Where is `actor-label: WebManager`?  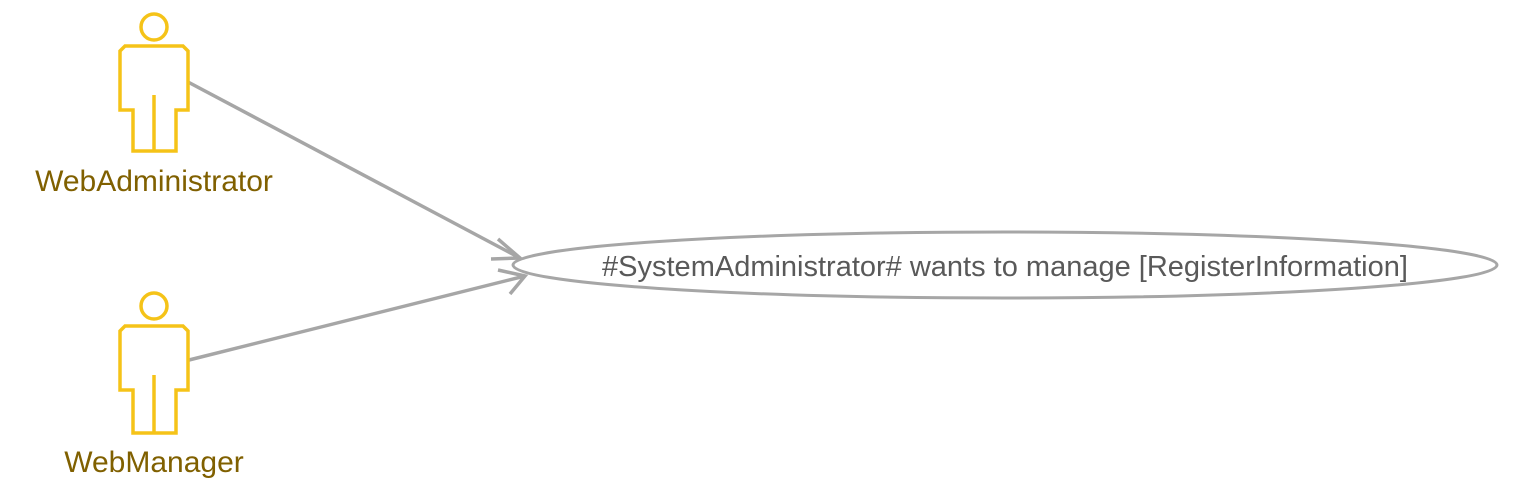 actor-label: WebManager is located at coordinates (154, 462).